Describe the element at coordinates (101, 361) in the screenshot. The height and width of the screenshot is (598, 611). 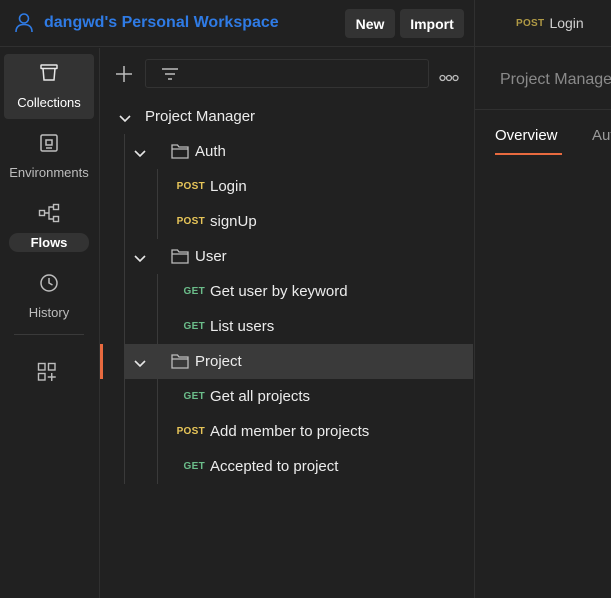
I see `selection-marker` at that location.